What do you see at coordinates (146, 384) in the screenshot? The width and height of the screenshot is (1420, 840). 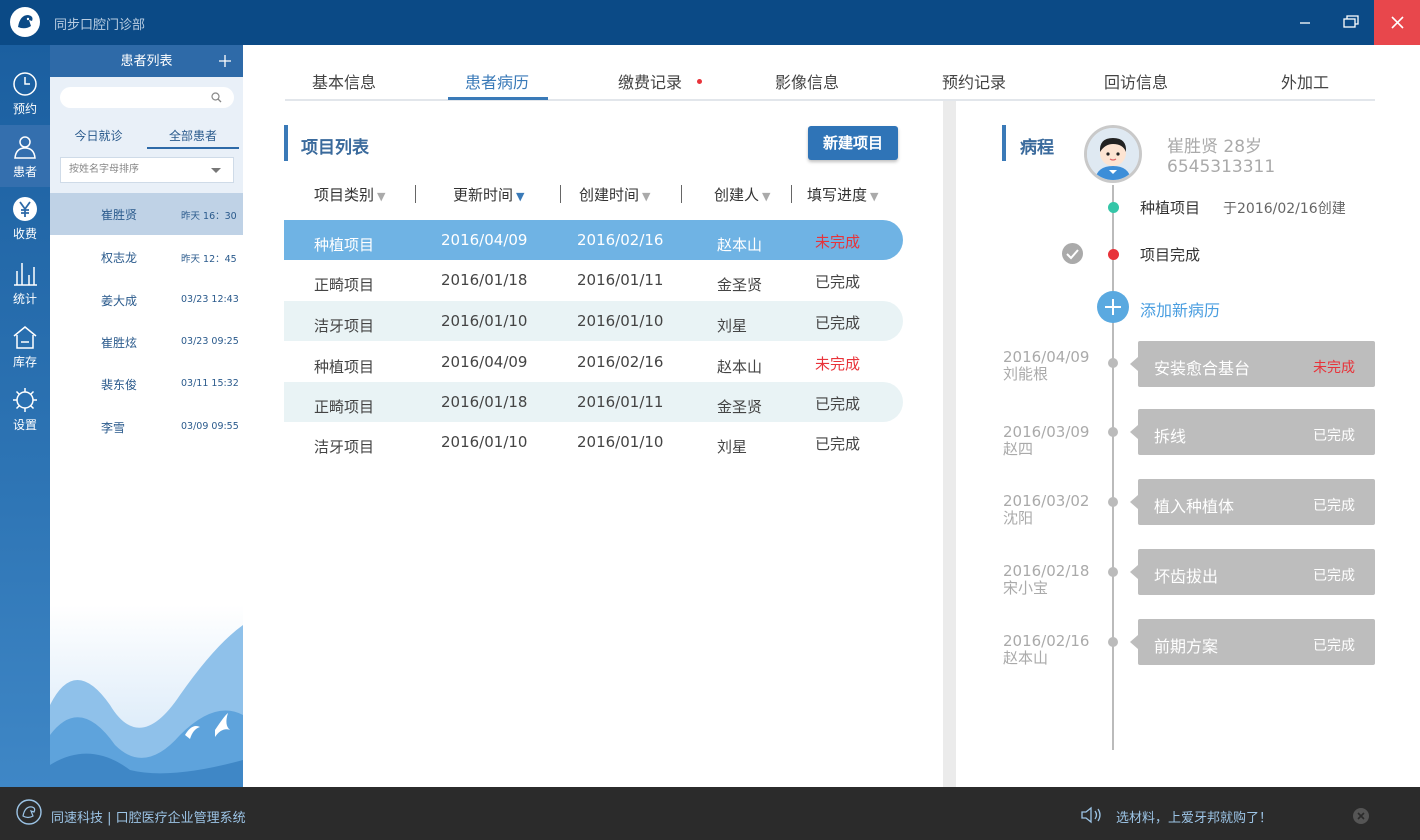 I see `patient-row: 裴东俊 03/11 15:32` at bounding box center [146, 384].